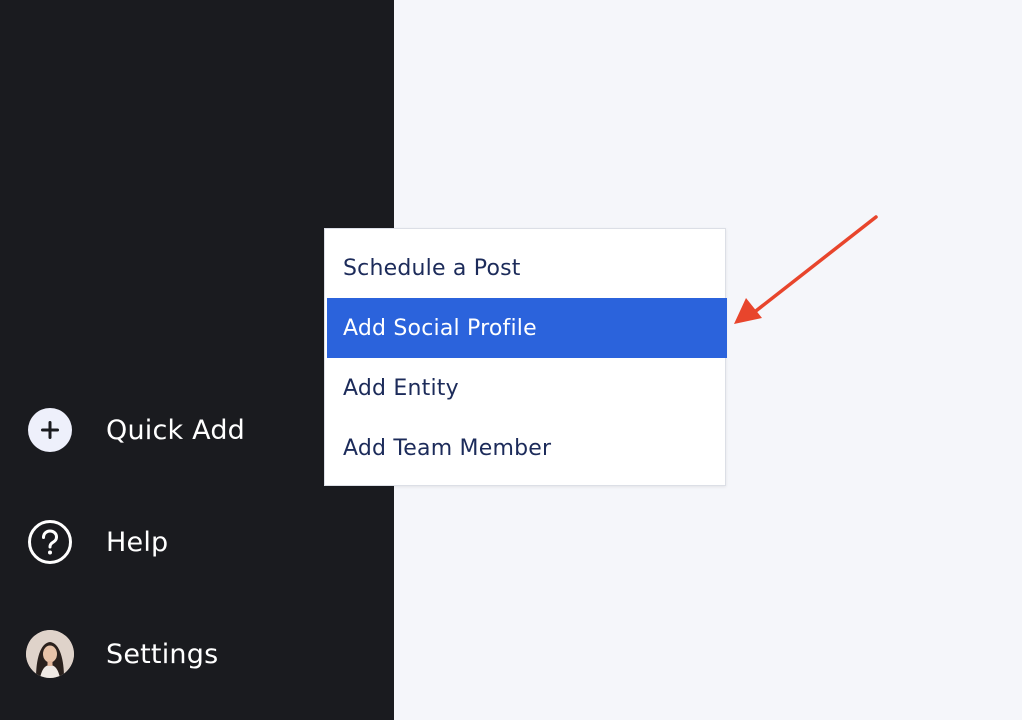 The width and height of the screenshot is (1022, 720). I want to click on sidebar-item-label: Quick Add, so click(176, 430).